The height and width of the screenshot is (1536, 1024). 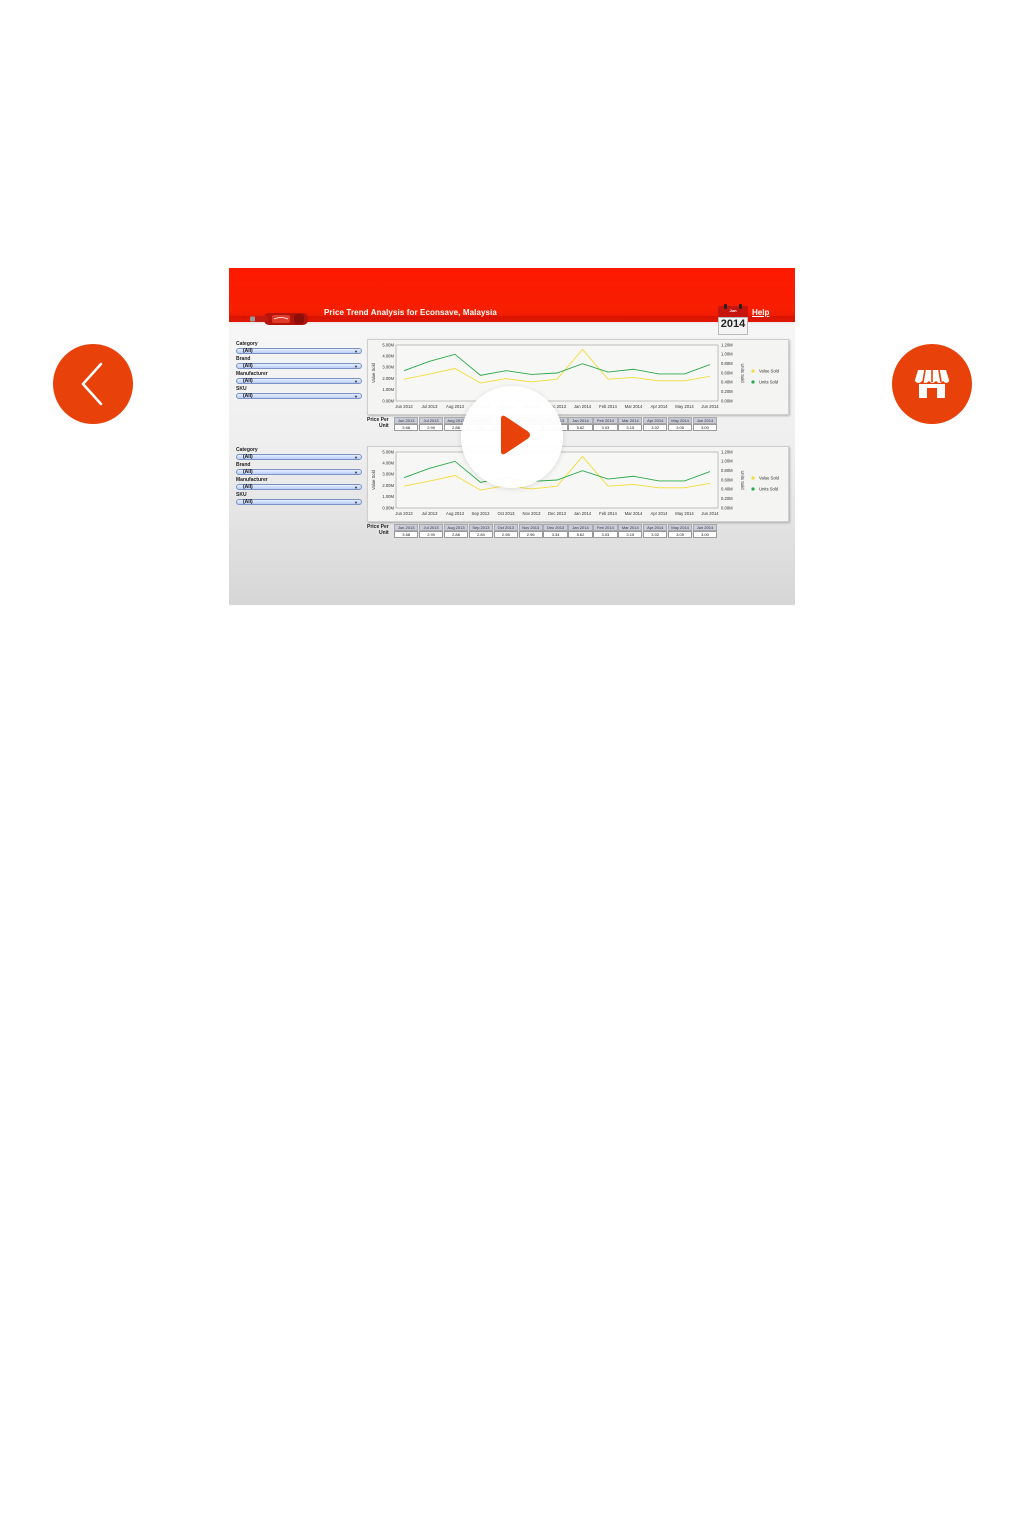 I want to click on y-tick-label: 2.00M, so click(x=388, y=485).